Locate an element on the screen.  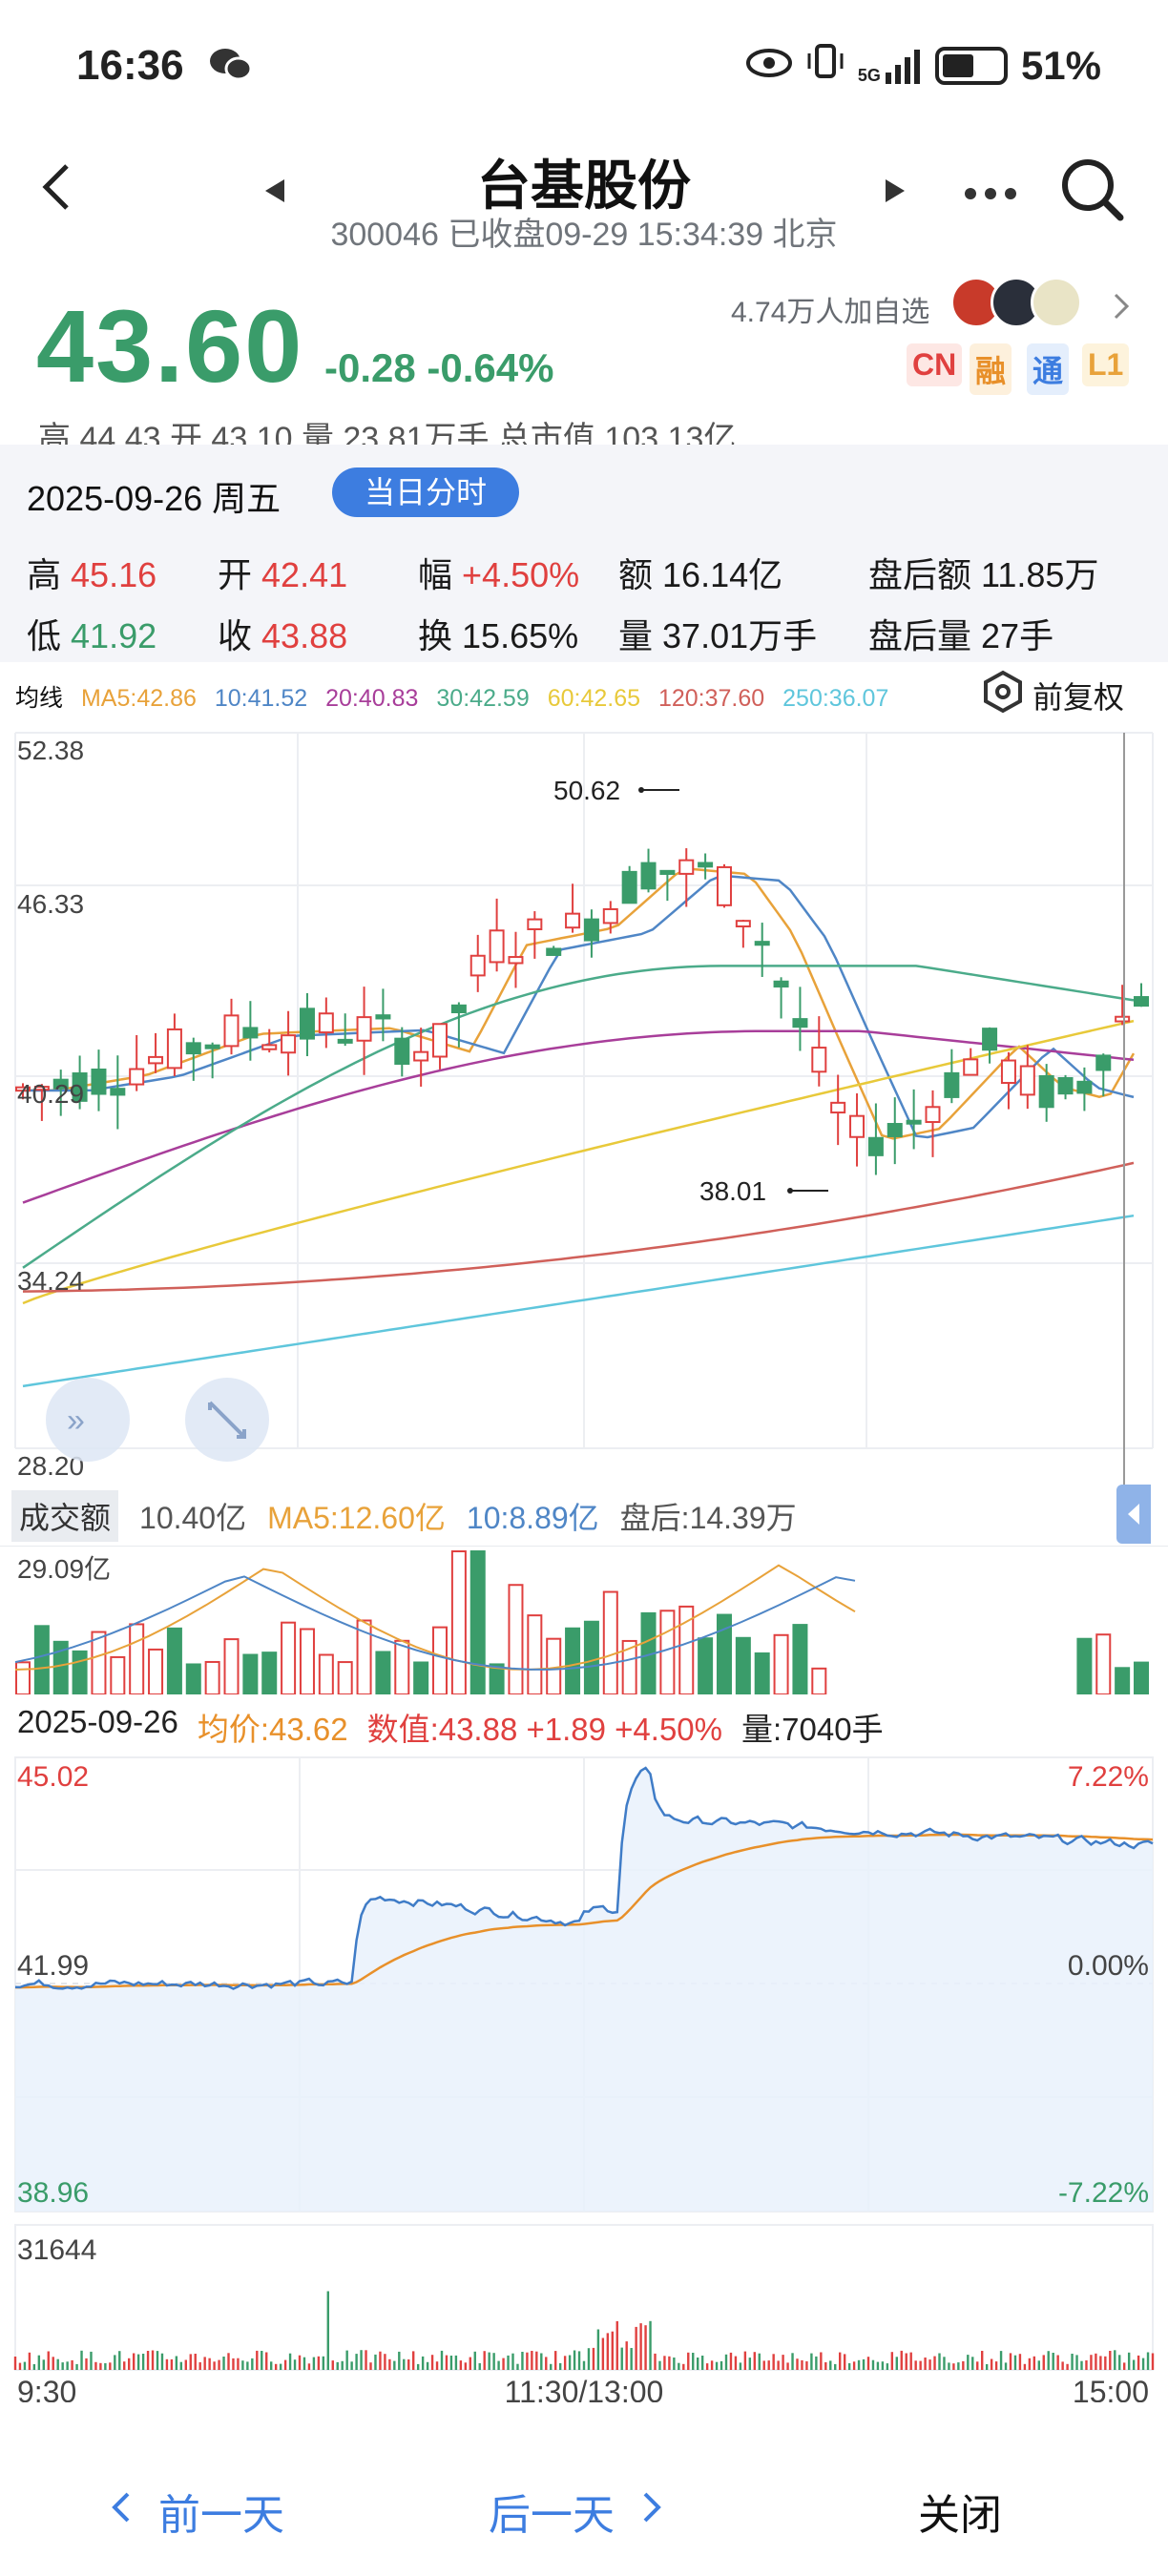
badge-margin: 融 is located at coordinates (991, 369).